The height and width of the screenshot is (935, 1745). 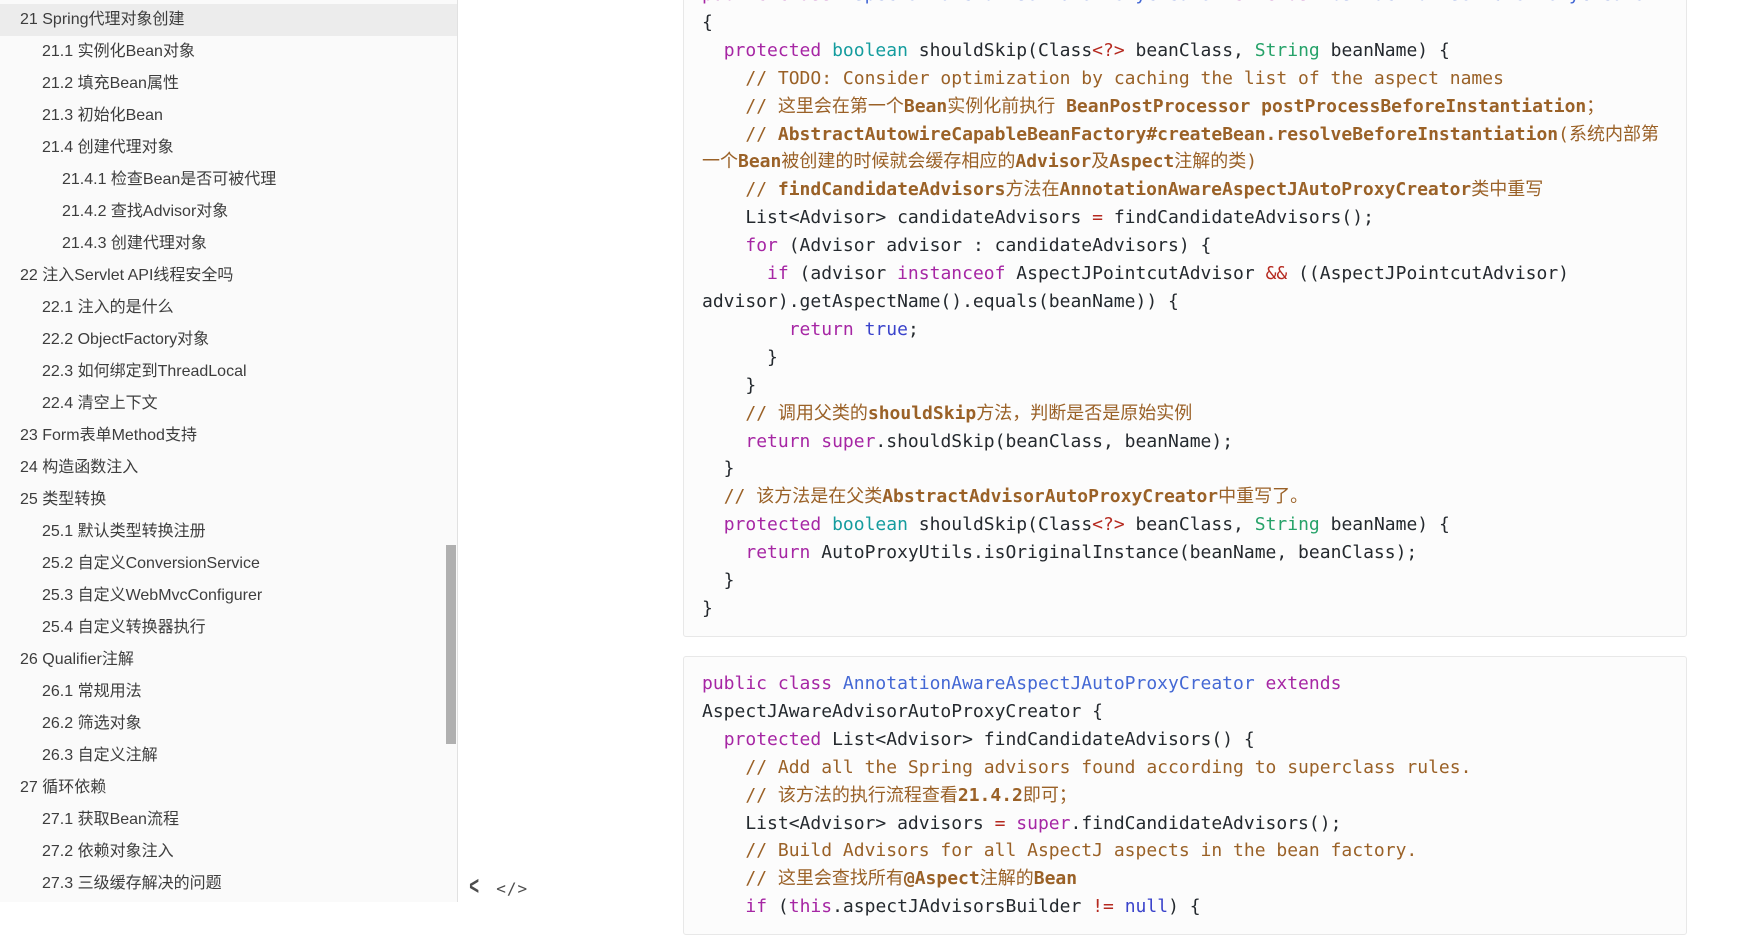 I want to click on toc-item: 27 循环依赖, so click(x=228, y=788).